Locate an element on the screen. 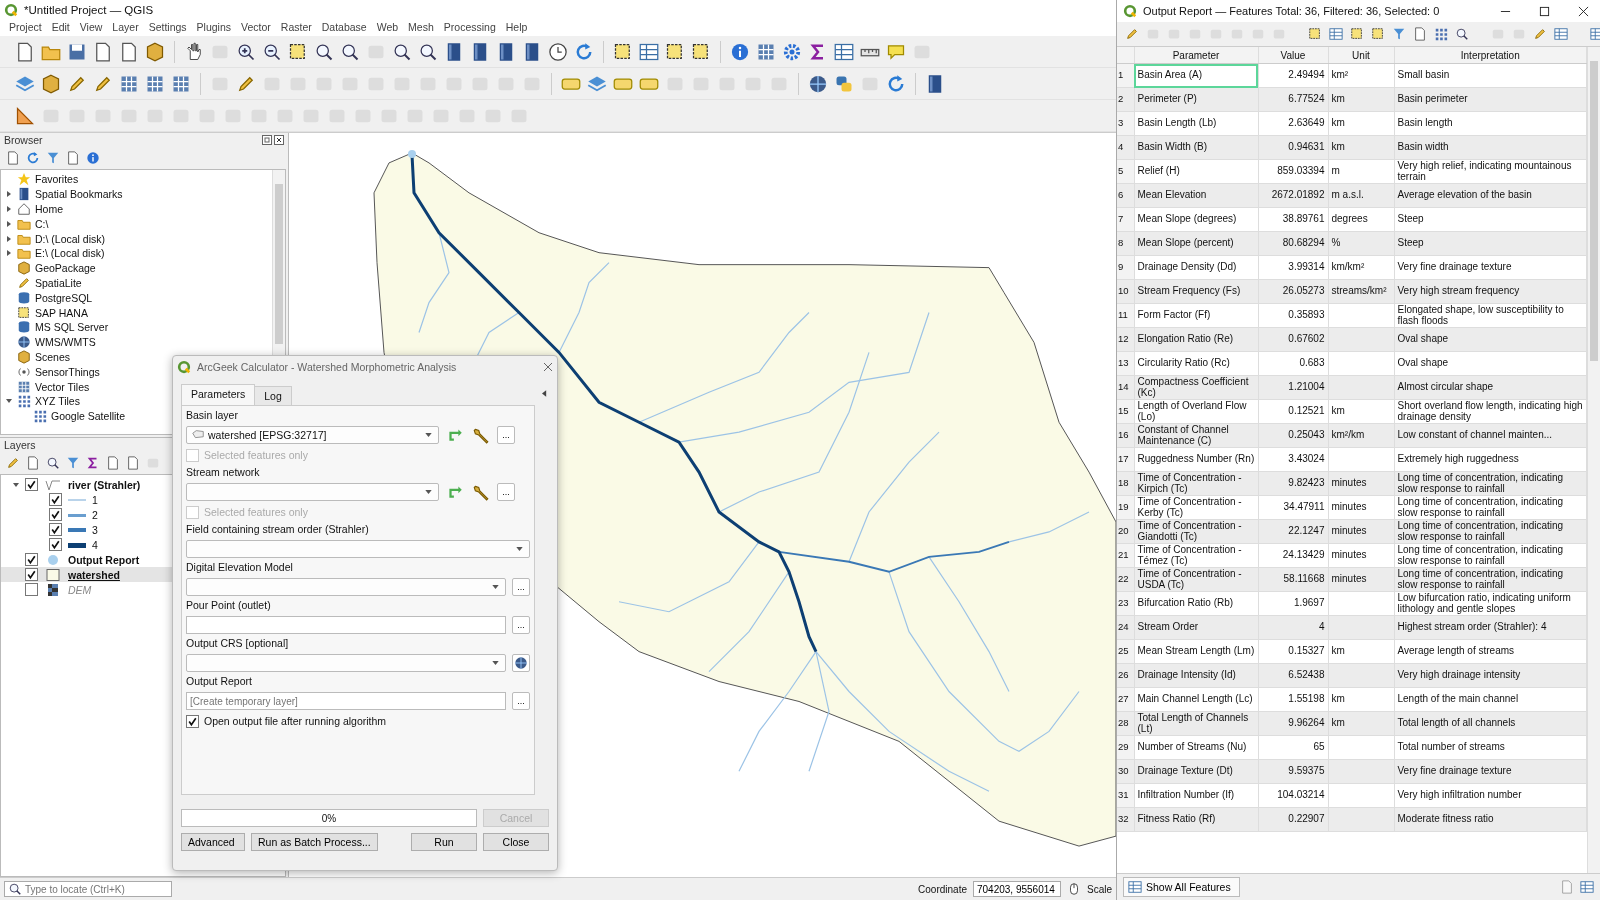 The height and width of the screenshot is (900, 1600). table-cell: Time of Concentration - Kerby (Tc) is located at coordinates (1196, 507).